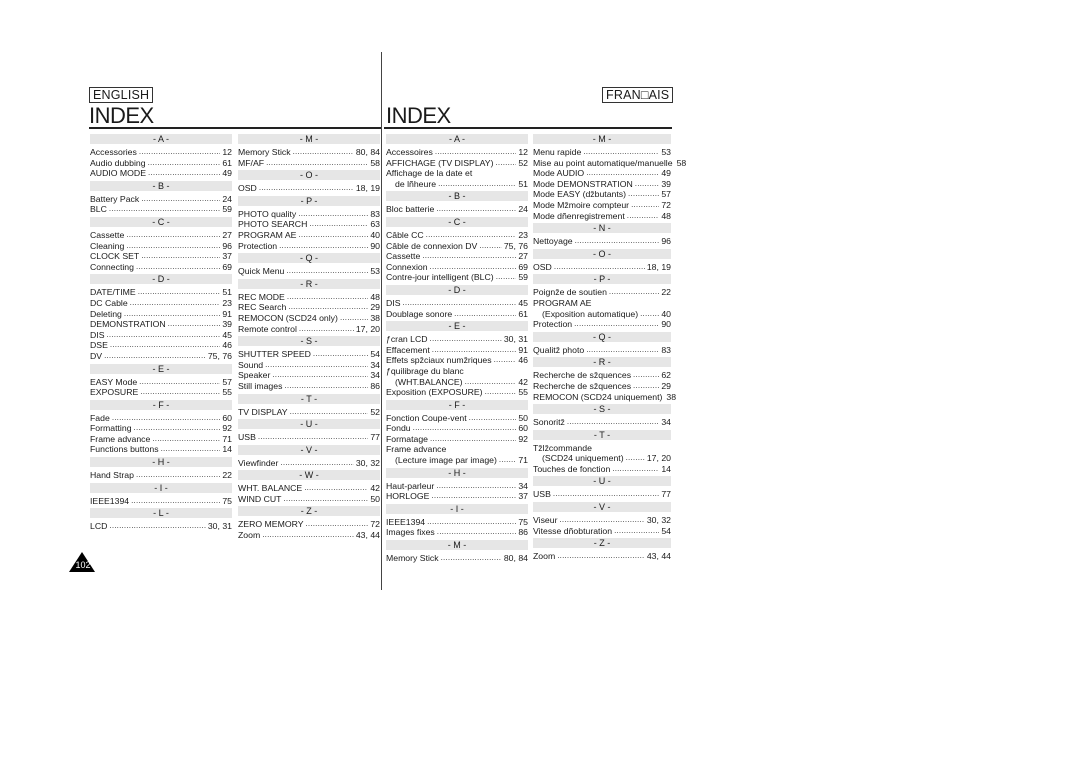  I want to click on index-entry-page: 72, so click(666, 204).